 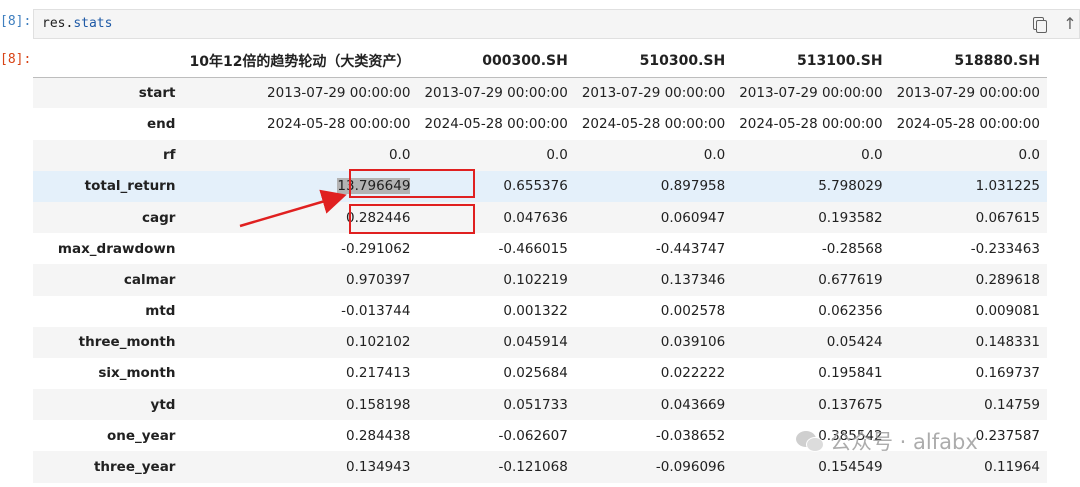 I want to click on table-cell: -0.291062, so click(x=376, y=248).